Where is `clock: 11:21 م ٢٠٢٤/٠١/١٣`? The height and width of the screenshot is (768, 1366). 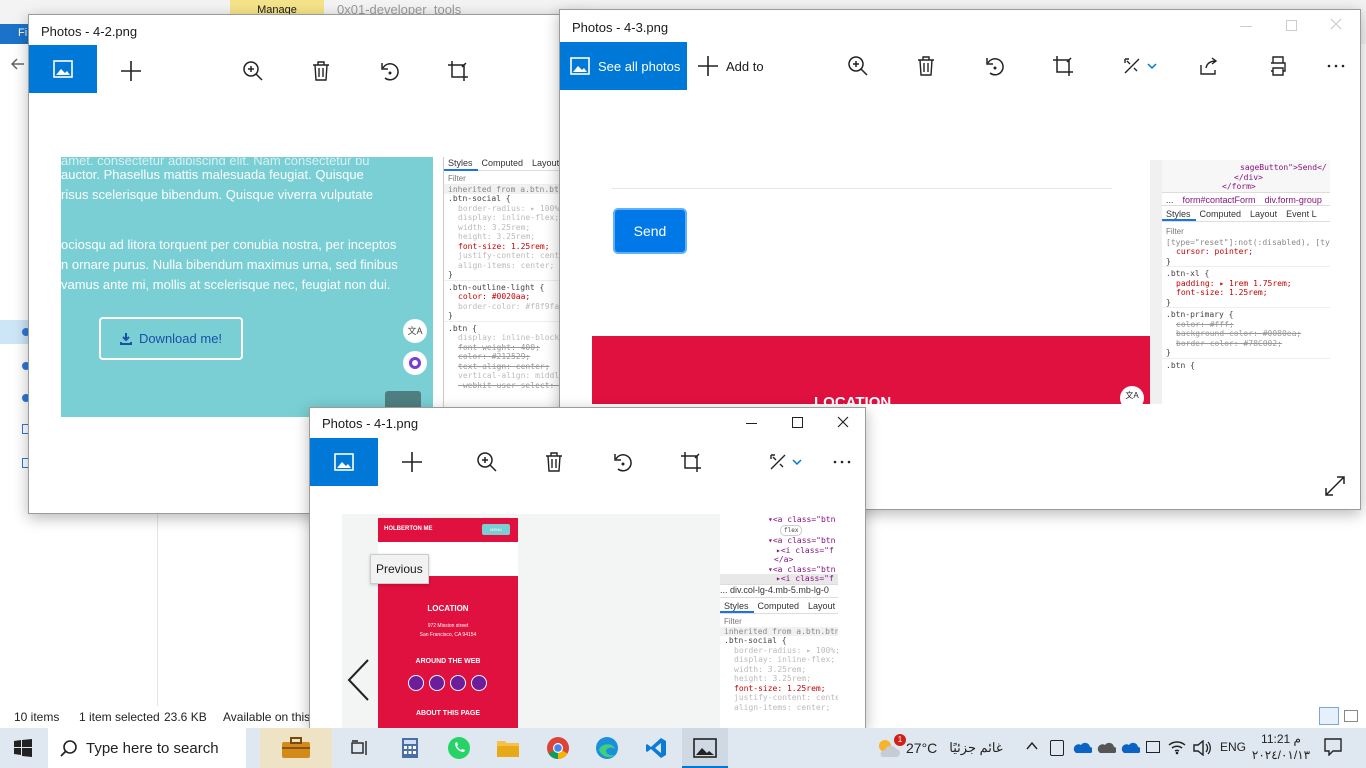
clock: 11:21 م ٢٠٢٤/٠١/١٣ is located at coordinates (1281, 747).